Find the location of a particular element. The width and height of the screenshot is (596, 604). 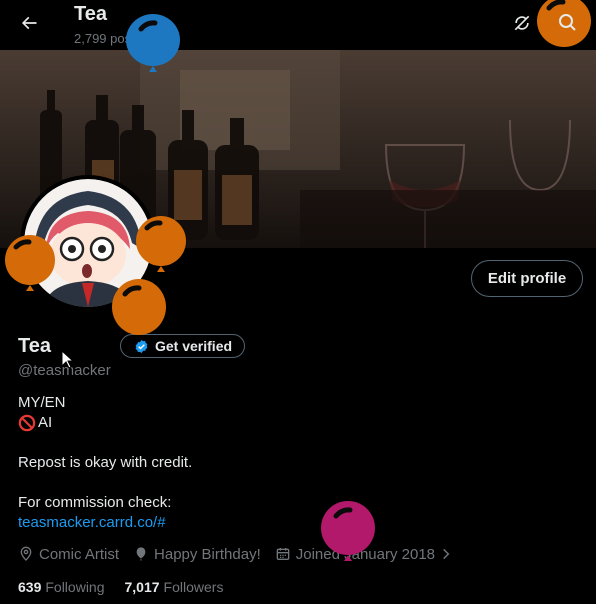

get-verified-label: Get verified is located at coordinates (194, 346).